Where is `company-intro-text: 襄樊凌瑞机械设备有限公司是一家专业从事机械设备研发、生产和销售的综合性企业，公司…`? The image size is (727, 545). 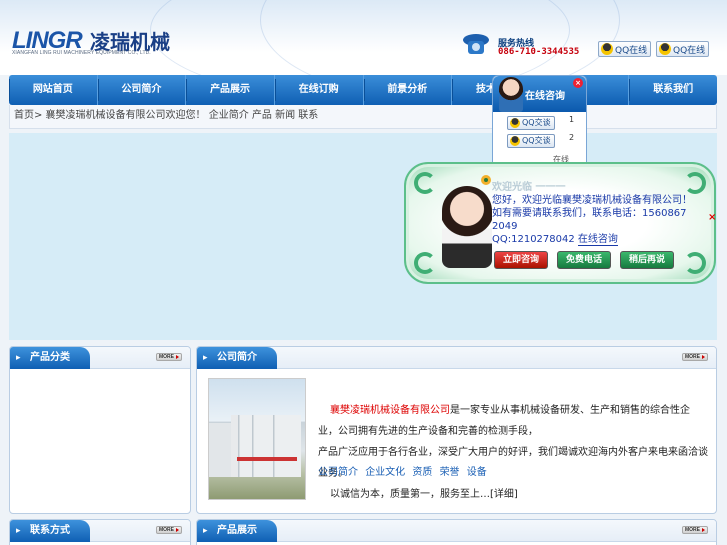 company-intro-text: 襄樊凌瑞机械设备有限公司是一家专业从事机械设备研发、生产和销售的综合性企业，公司… is located at coordinates (513, 452).